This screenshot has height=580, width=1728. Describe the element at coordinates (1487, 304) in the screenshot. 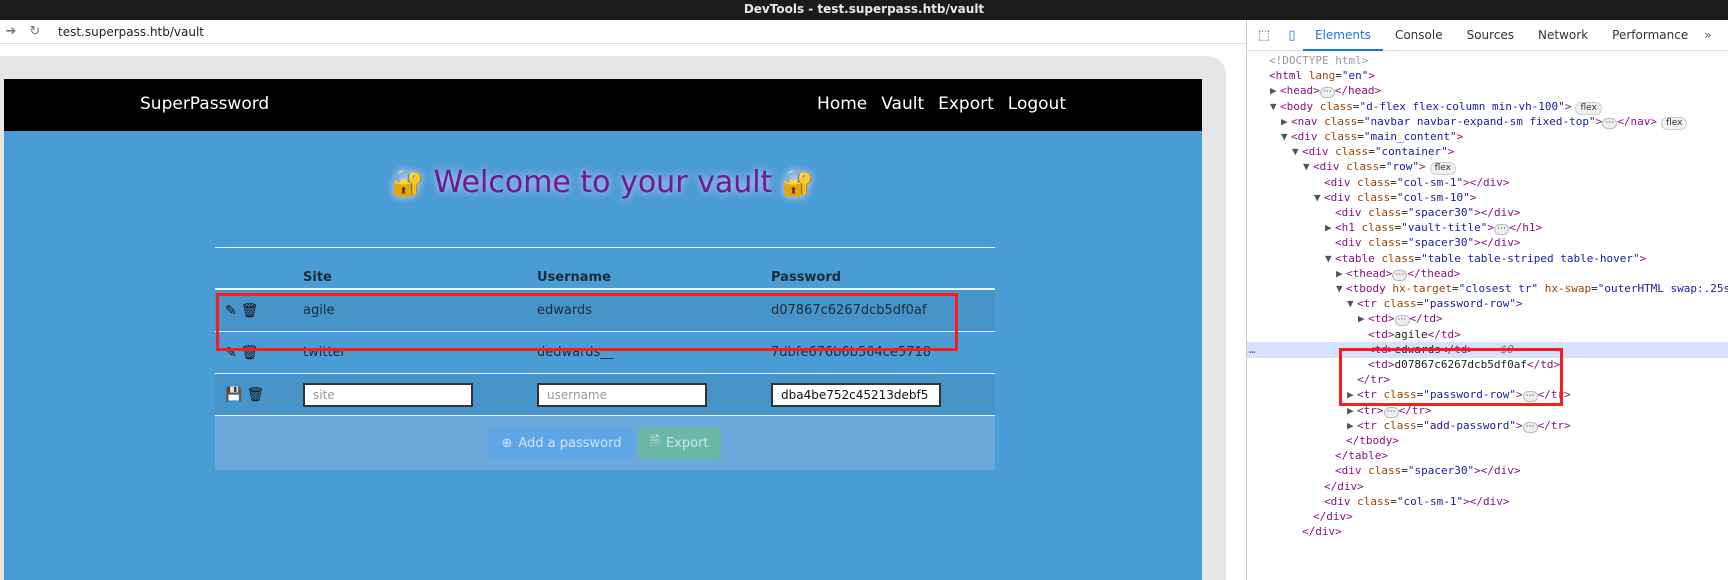

I see `dom-node: ▼ <tr class="password-row">` at that location.